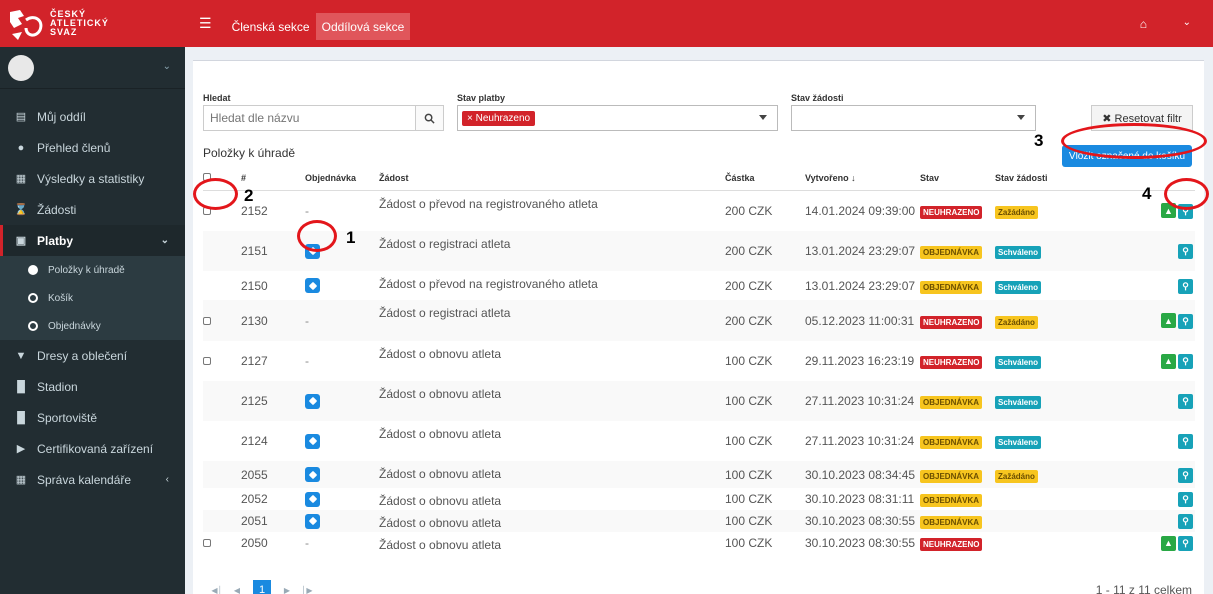 This screenshot has width=1213, height=594. What do you see at coordinates (309, 118) in the screenshot?
I see `search-input` at bounding box center [309, 118].